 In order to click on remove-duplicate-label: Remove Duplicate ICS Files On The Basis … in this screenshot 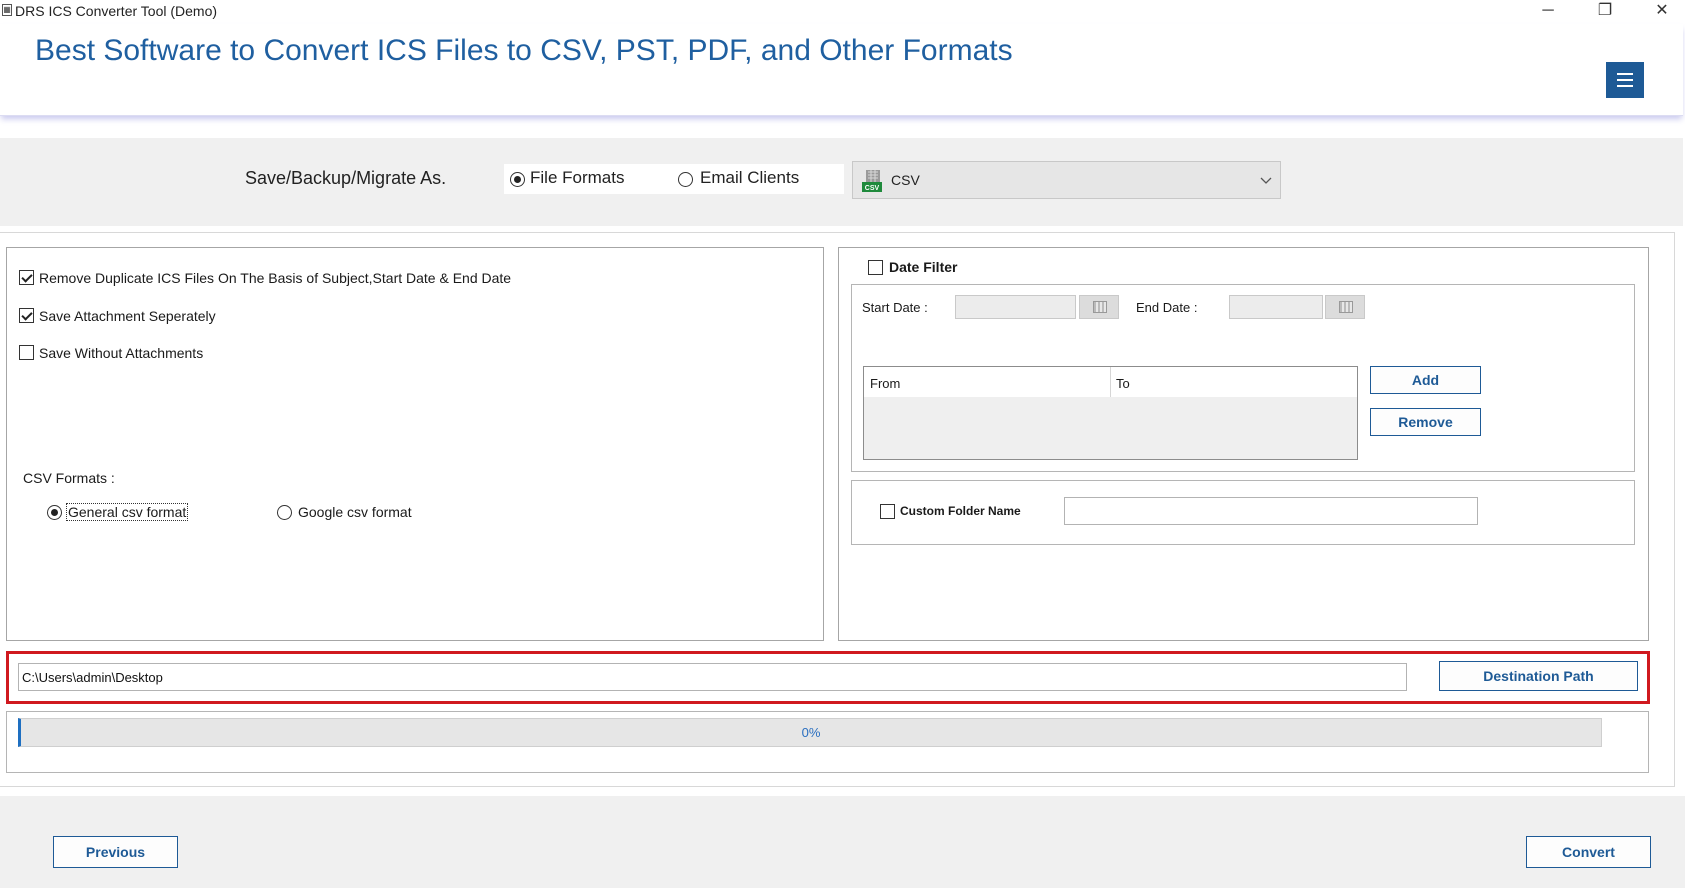, I will do `click(275, 278)`.